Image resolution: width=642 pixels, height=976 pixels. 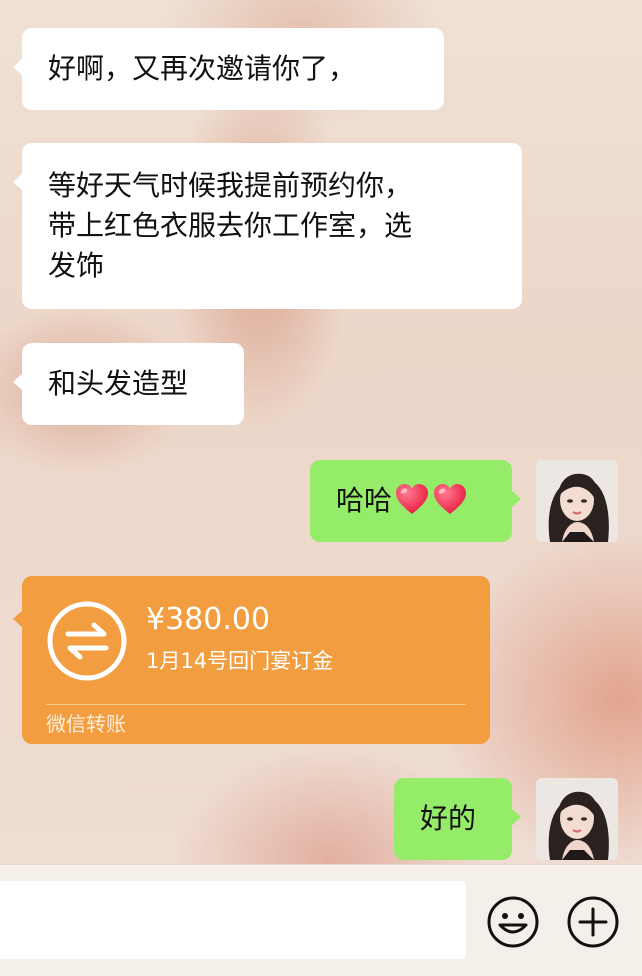 What do you see at coordinates (513, 922) in the screenshot?
I see `emoji-icon` at bounding box center [513, 922].